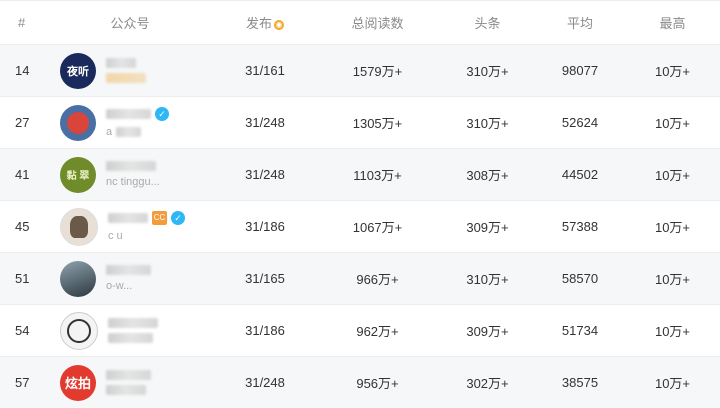  Describe the element at coordinates (377, 279) in the screenshot. I see `total-reads-cell: 966万+` at that location.